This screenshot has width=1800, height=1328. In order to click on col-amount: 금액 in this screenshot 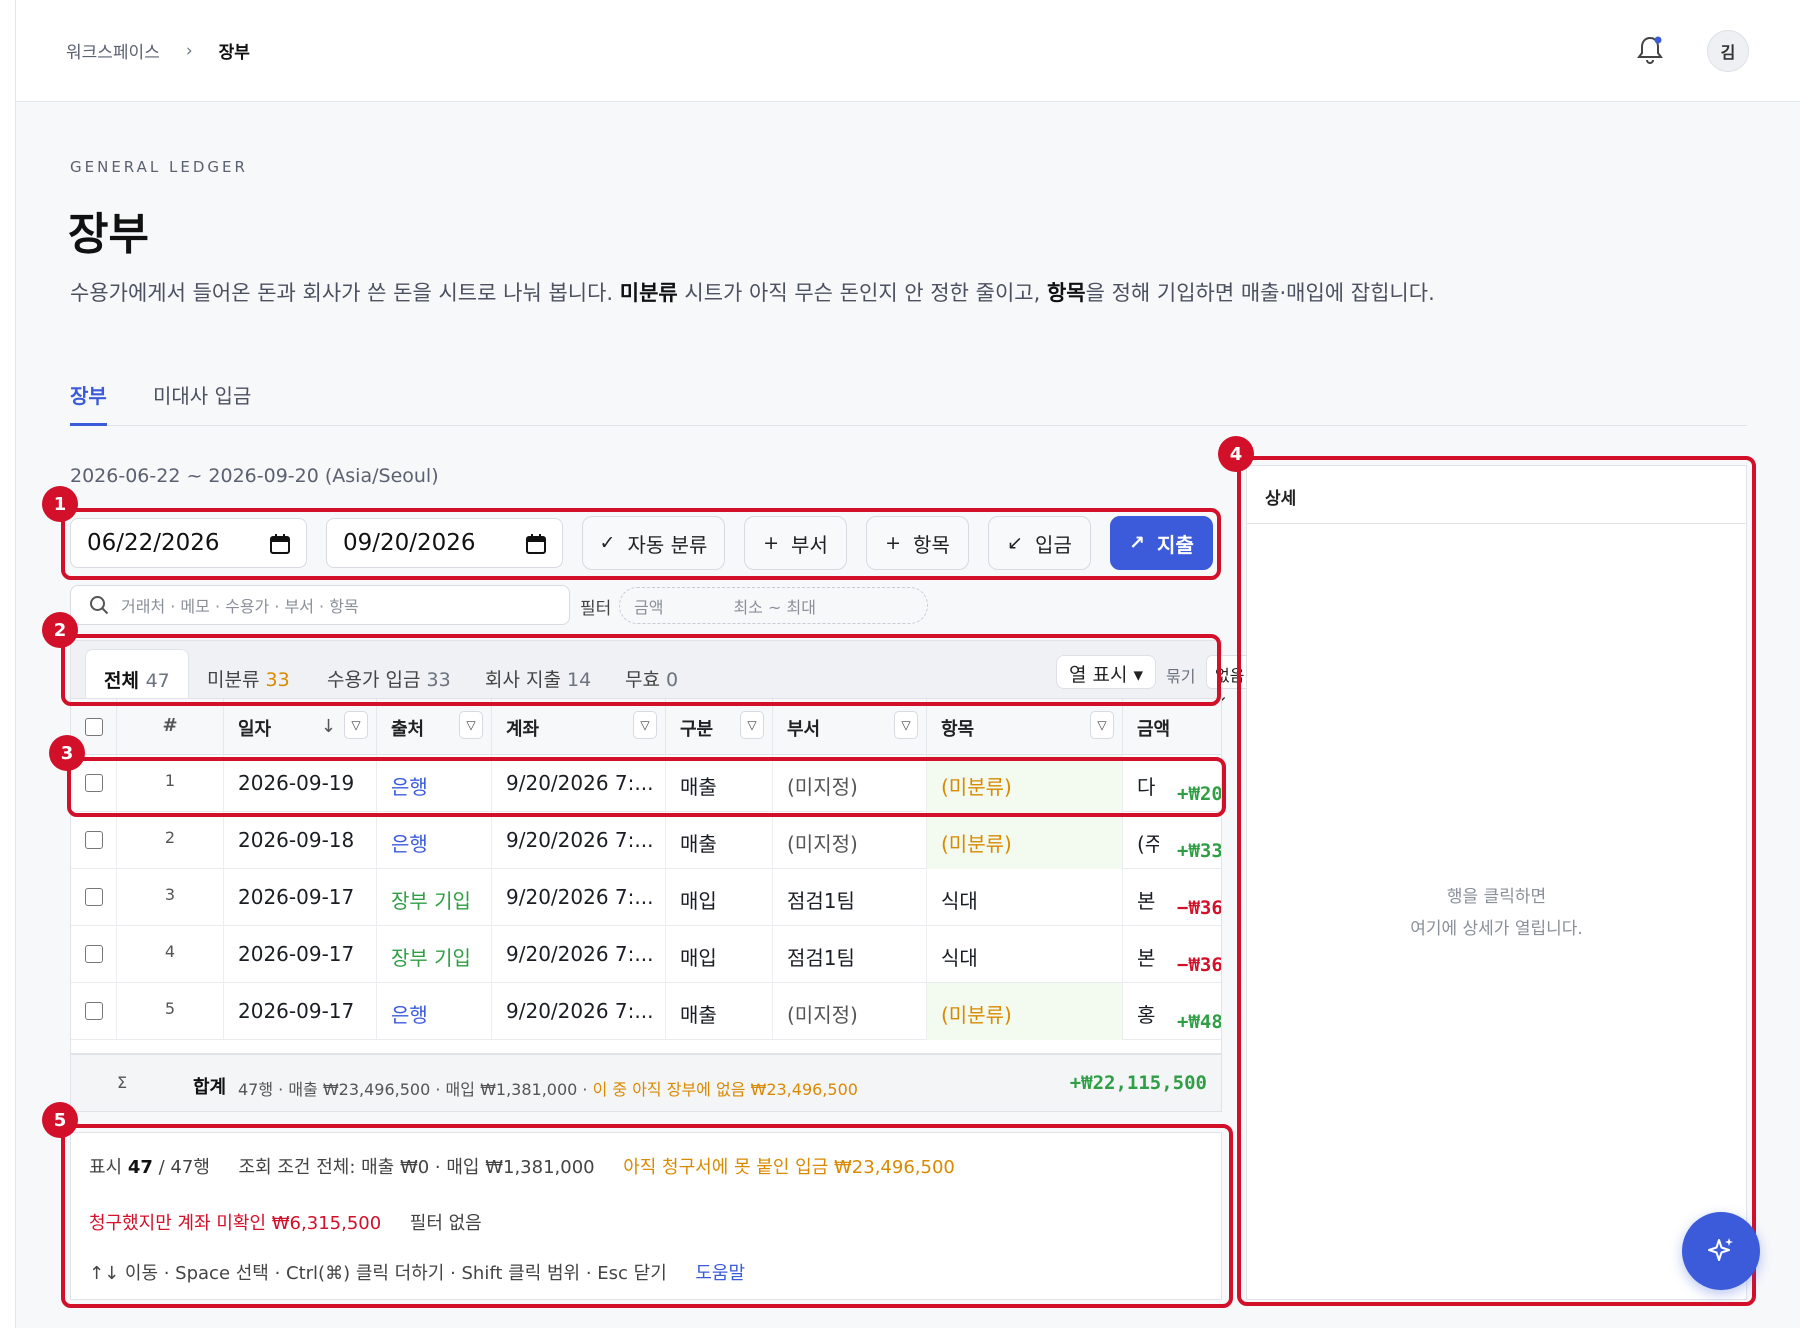, I will do `click(1172, 727)`.